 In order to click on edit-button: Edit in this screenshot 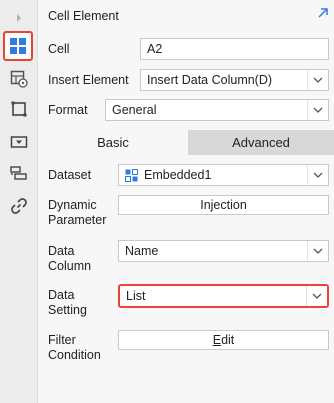, I will do `click(223, 340)`.